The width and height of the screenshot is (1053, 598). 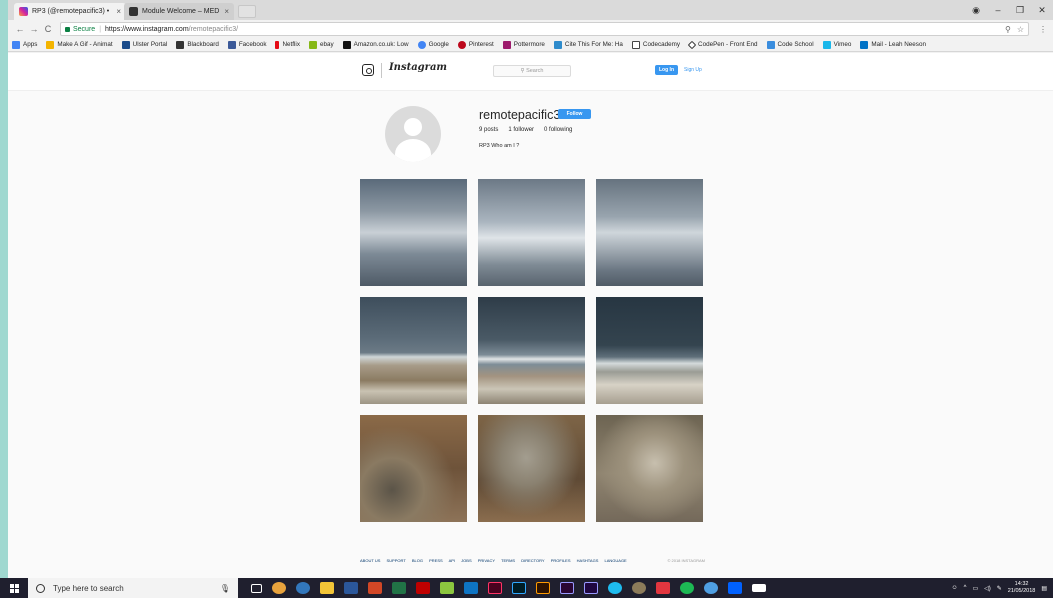 I want to click on instagram-icon, so click(x=23, y=11).